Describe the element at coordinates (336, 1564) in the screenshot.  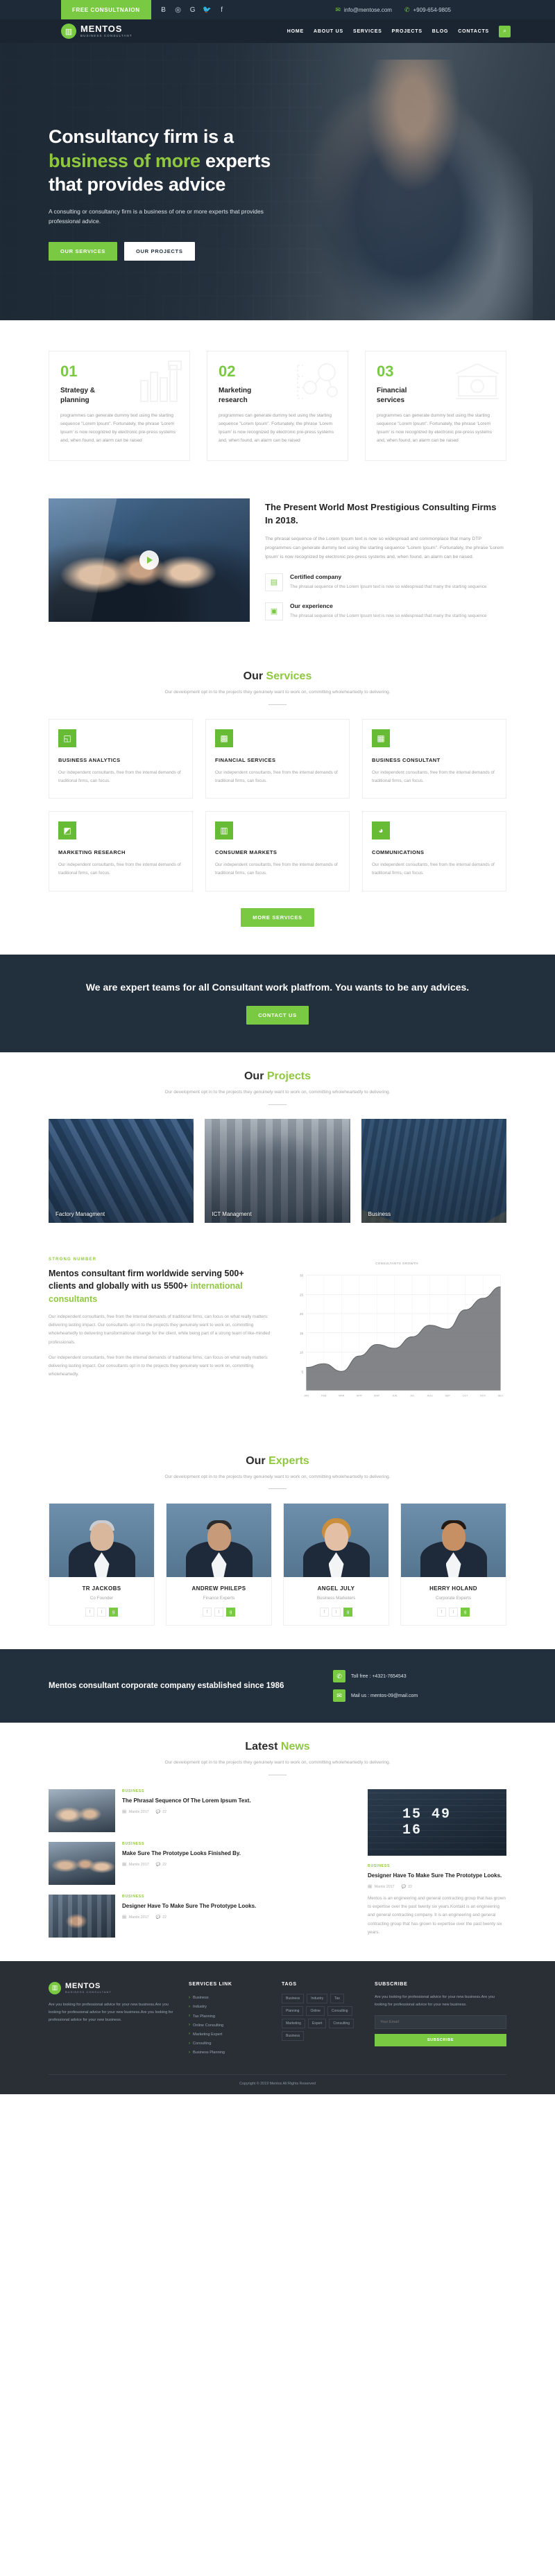
I see `expert-card: ANGEL JULY Business Marketers f t g` at that location.